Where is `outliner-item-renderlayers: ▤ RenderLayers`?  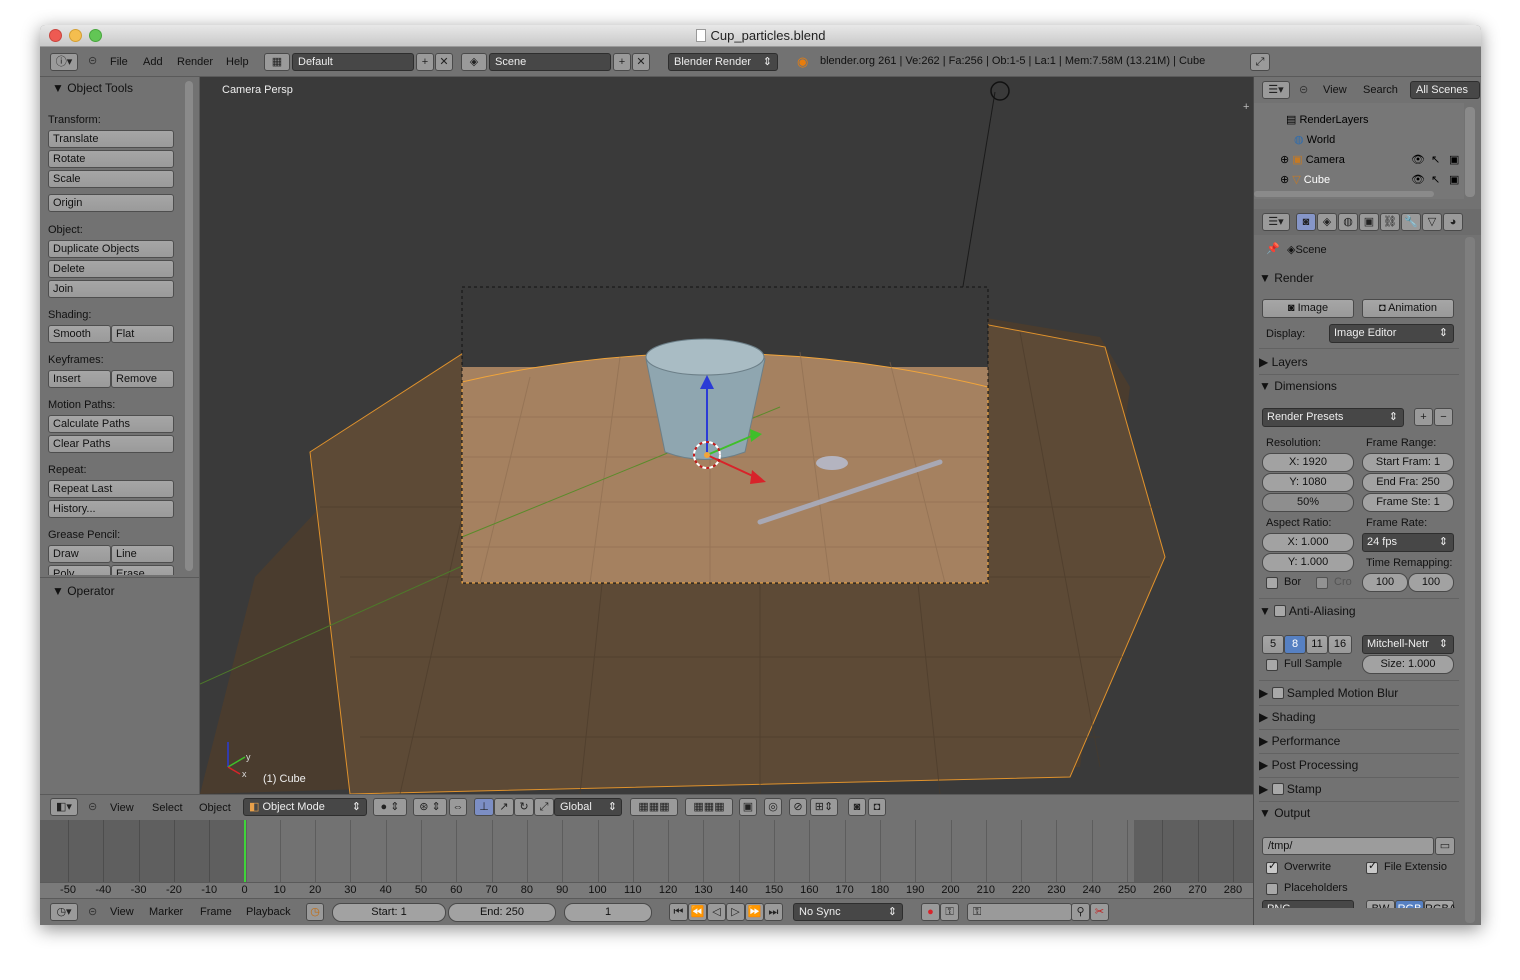
outliner-item-renderlayers: ▤ RenderLayers is located at coordinates (1359, 120).